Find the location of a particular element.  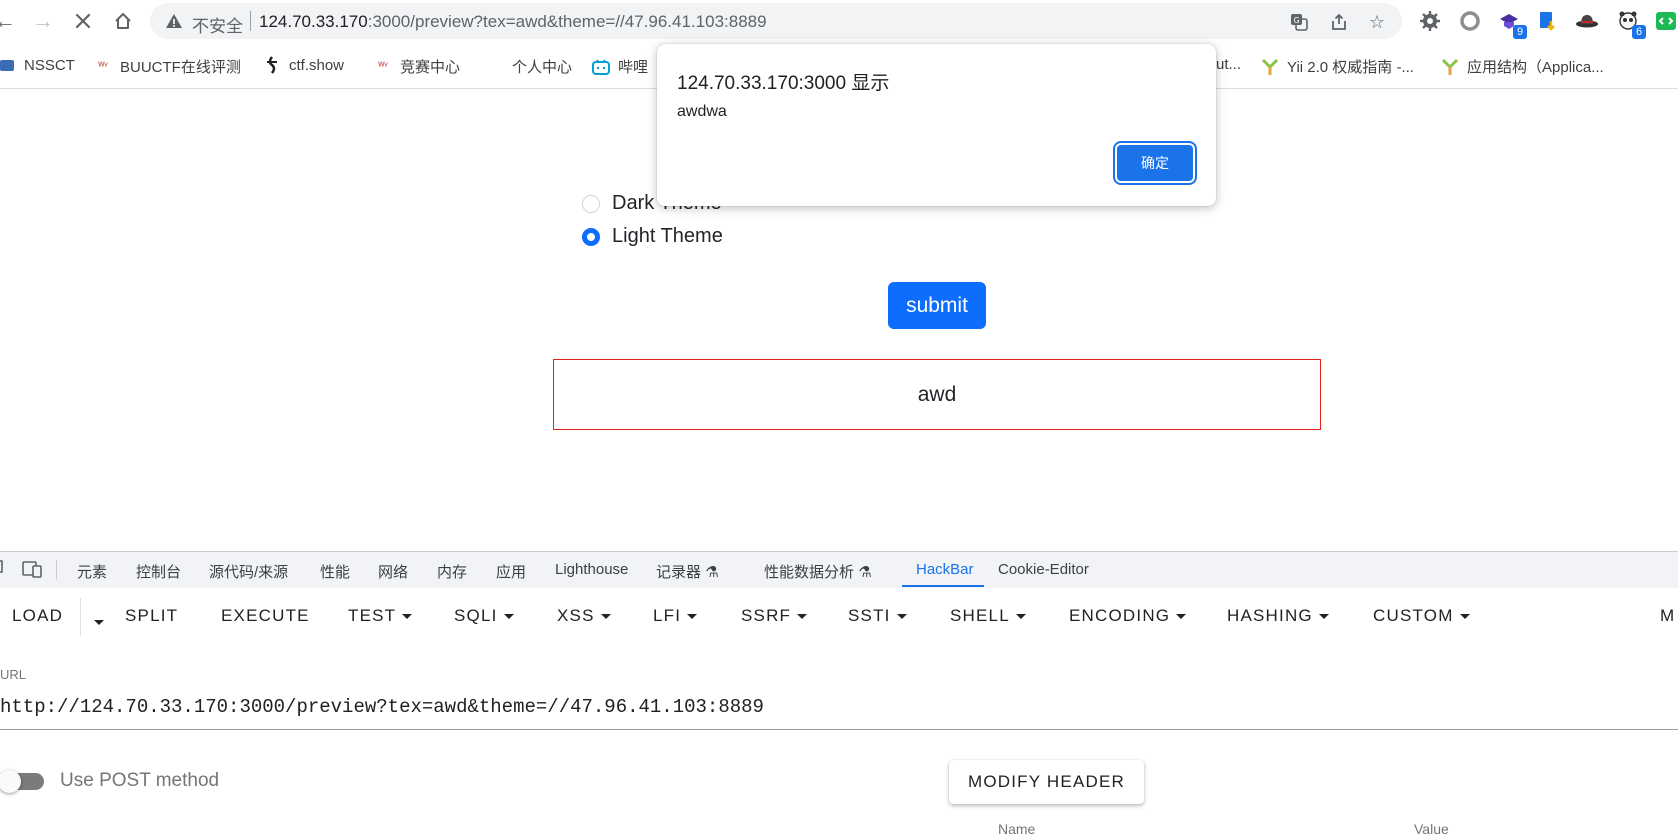

forward-icon: → is located at coordinates (43, 21).